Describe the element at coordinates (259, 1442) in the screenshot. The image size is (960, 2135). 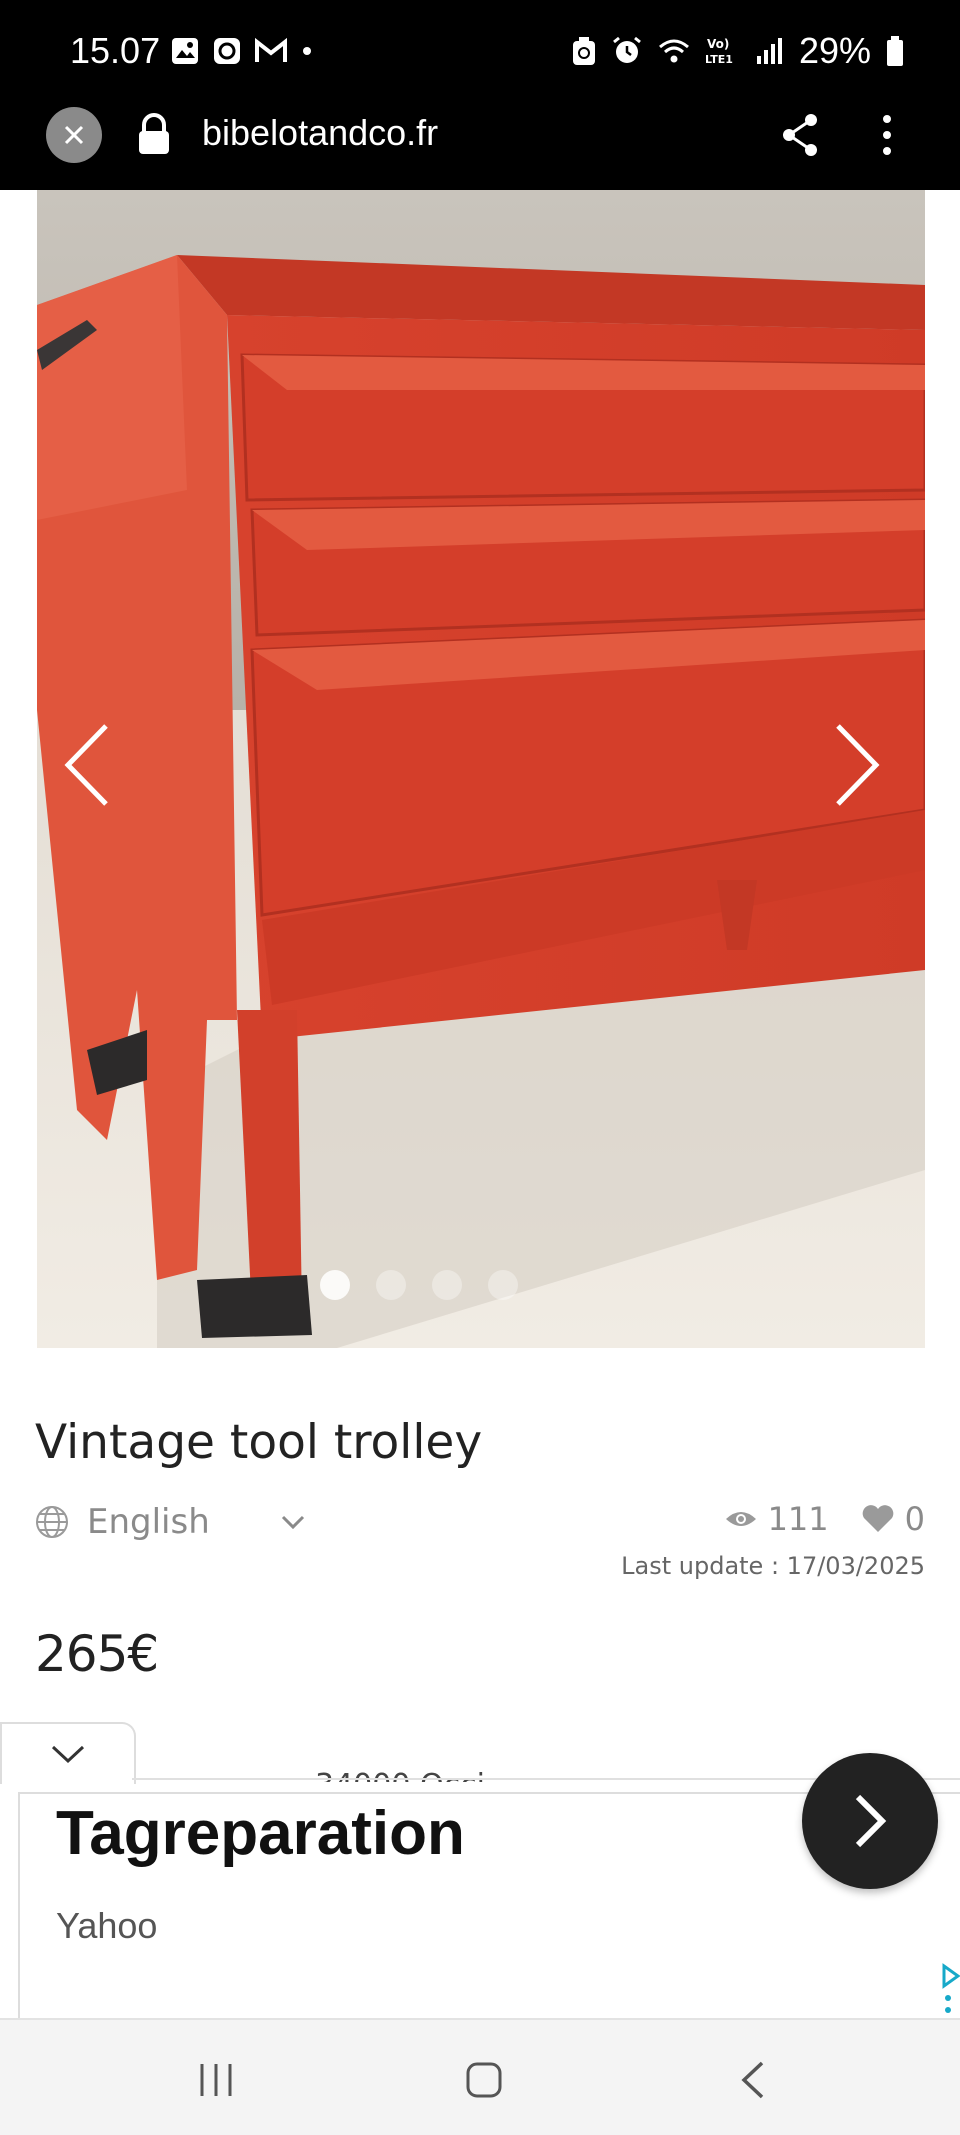
I see `product-title: Vintage tool trolley` at that location.